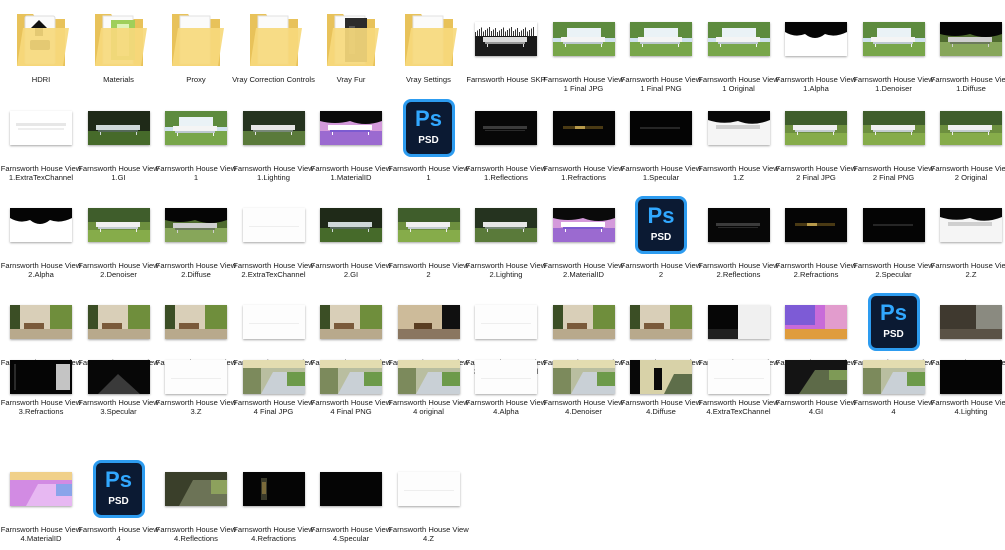  I want to click on image-file-item: Farnsworth House View 1.Lighting, so click(273, 141).